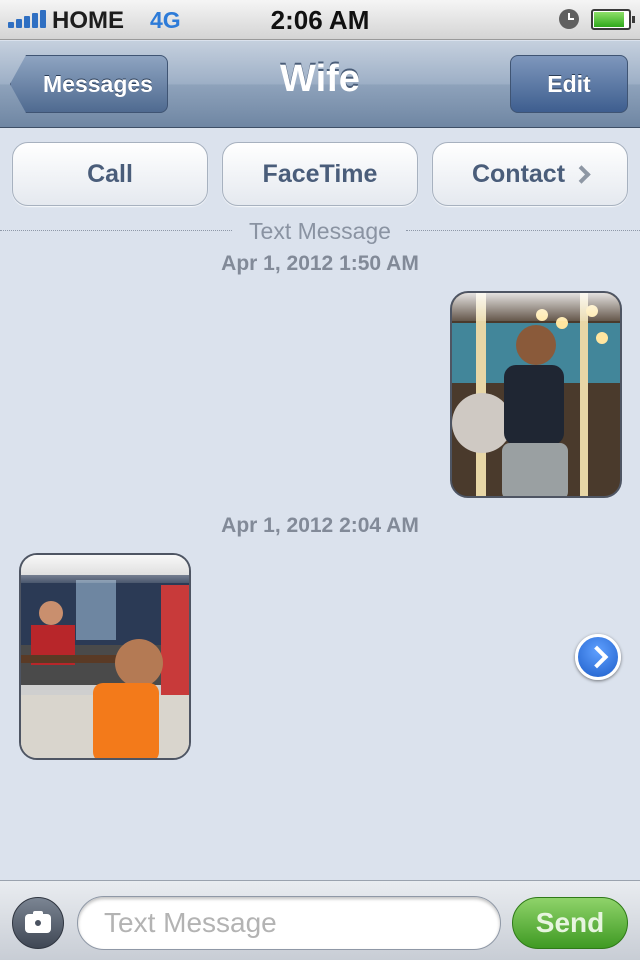  I want to click on facetime-button: FaceTime, so click(320, 174).